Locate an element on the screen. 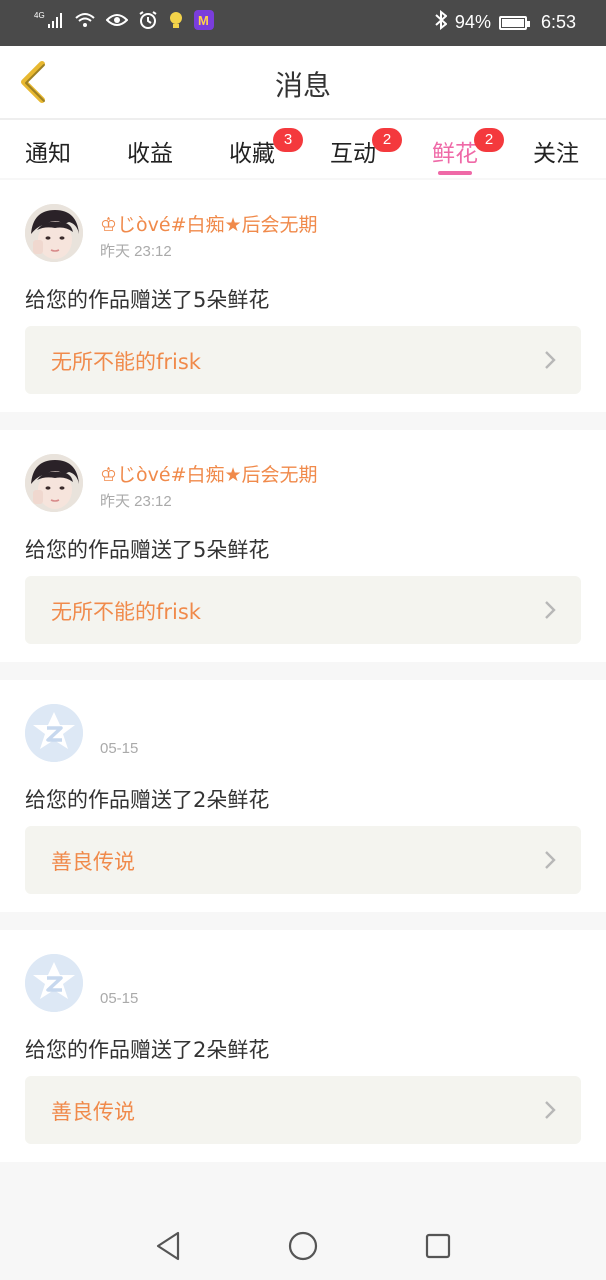 This screenshot has height=1280, width=606. status-bar: 4G M 94% 6:53 is located at coordinates (303, 23).